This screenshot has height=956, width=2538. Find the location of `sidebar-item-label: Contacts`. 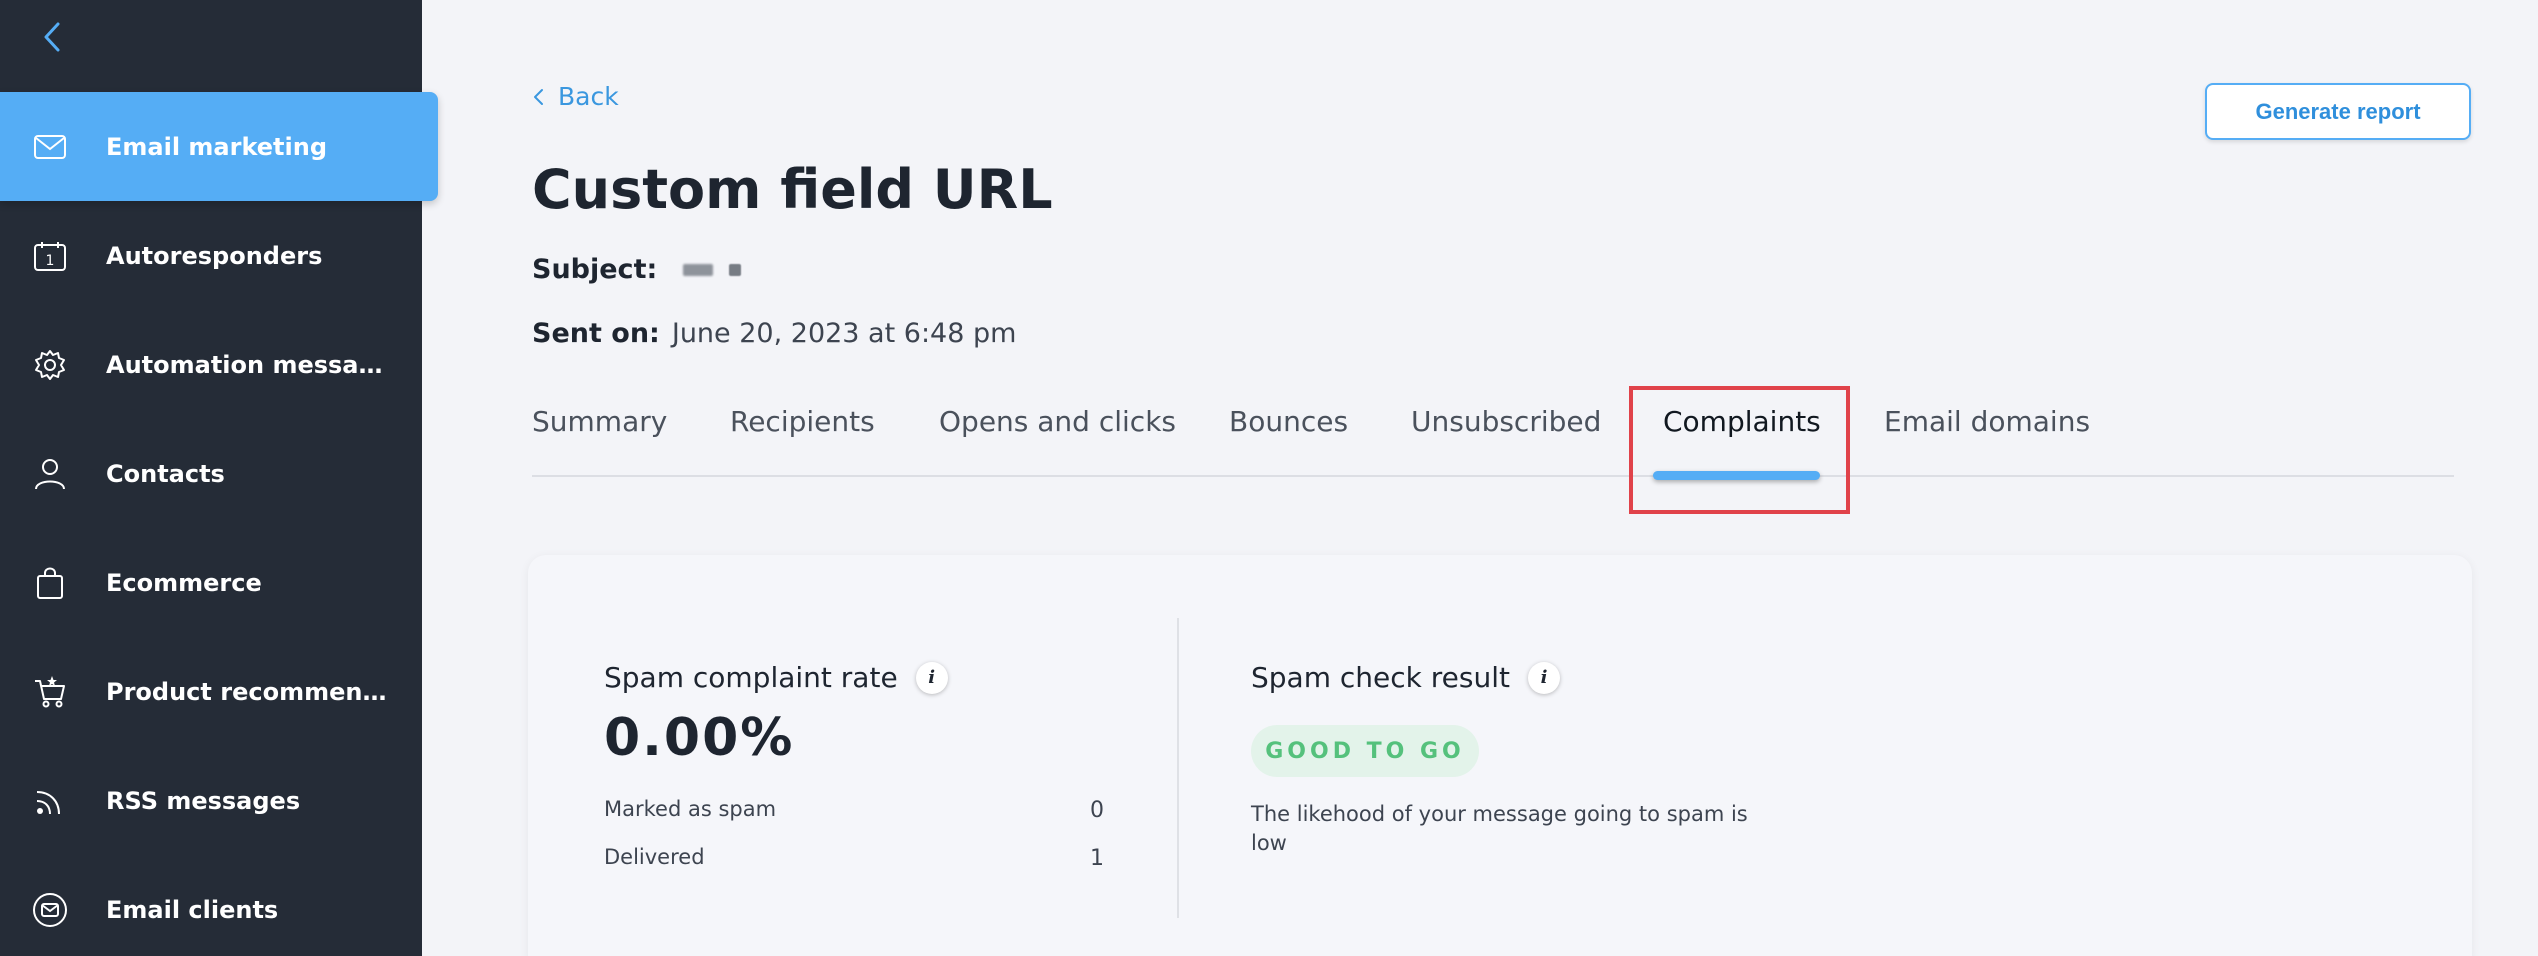

sidebar-item-label: Contacts is located at coordinates (165, 473).